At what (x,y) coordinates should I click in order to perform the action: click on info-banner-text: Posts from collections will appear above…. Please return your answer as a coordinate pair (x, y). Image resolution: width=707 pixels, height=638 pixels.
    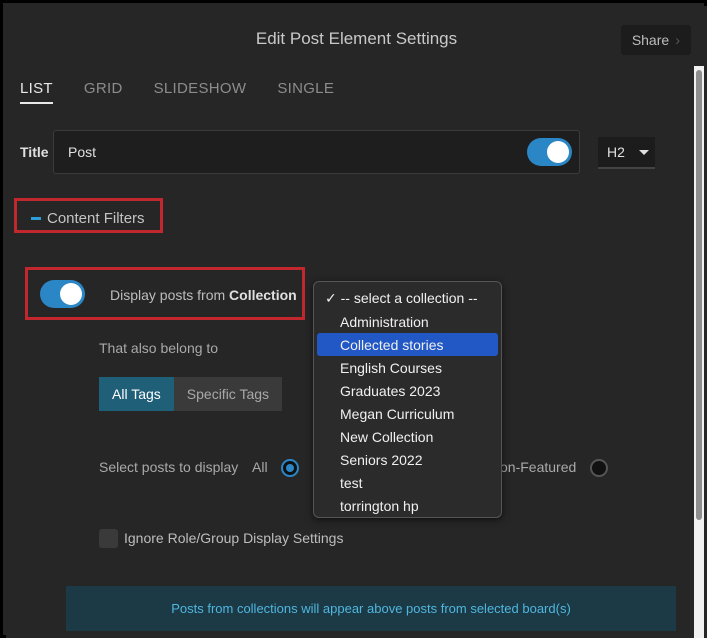
    Looking at the image, I should click on (371, 608).